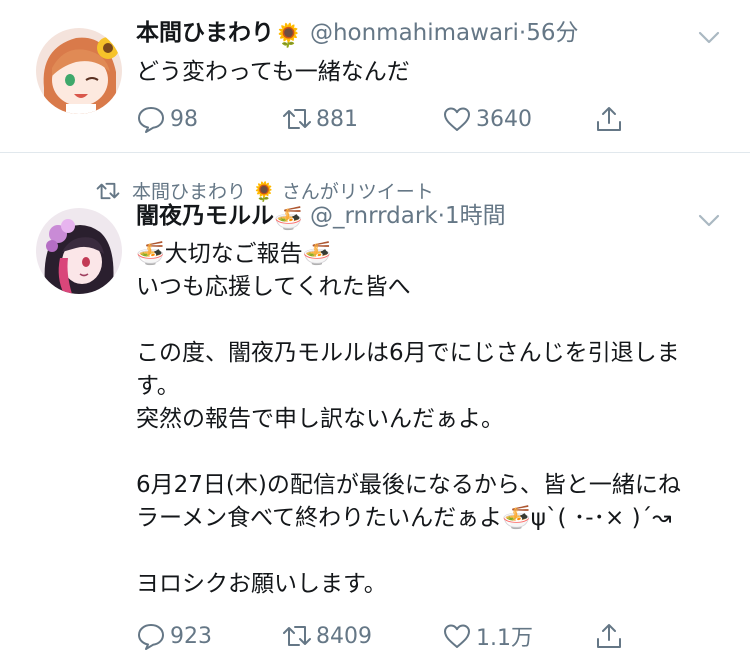 The height and width of the screenshot is (671, 750). What do you see at coordinates (205, 33) in the screenshot?
I see `display-name: 本間ひまわり` at bounding box center [205, 33].